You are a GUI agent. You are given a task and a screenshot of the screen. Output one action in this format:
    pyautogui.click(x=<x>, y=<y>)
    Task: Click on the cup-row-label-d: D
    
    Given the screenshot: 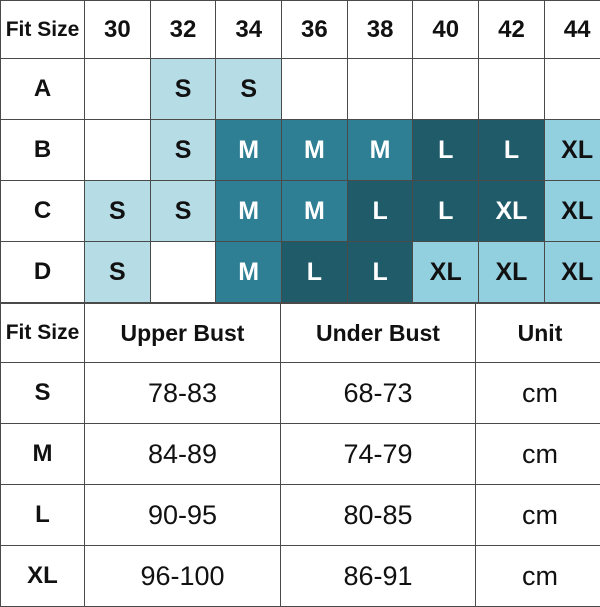 What is the action you would take?
    pyautogui.click(x=43, y=272)
    